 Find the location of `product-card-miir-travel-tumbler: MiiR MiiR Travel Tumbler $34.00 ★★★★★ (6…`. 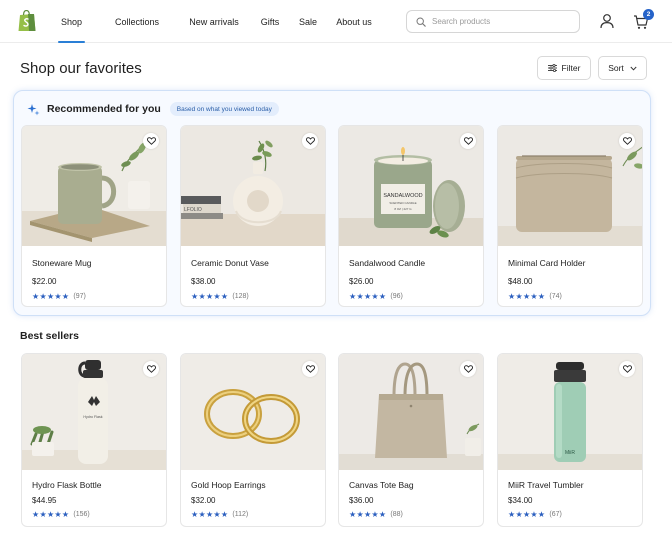

product-card-miir-travel-tumbler: MiiR MiiR Travel Tumbler $34.00 ★★★★★ (6… is located at coordinates (570, 440).